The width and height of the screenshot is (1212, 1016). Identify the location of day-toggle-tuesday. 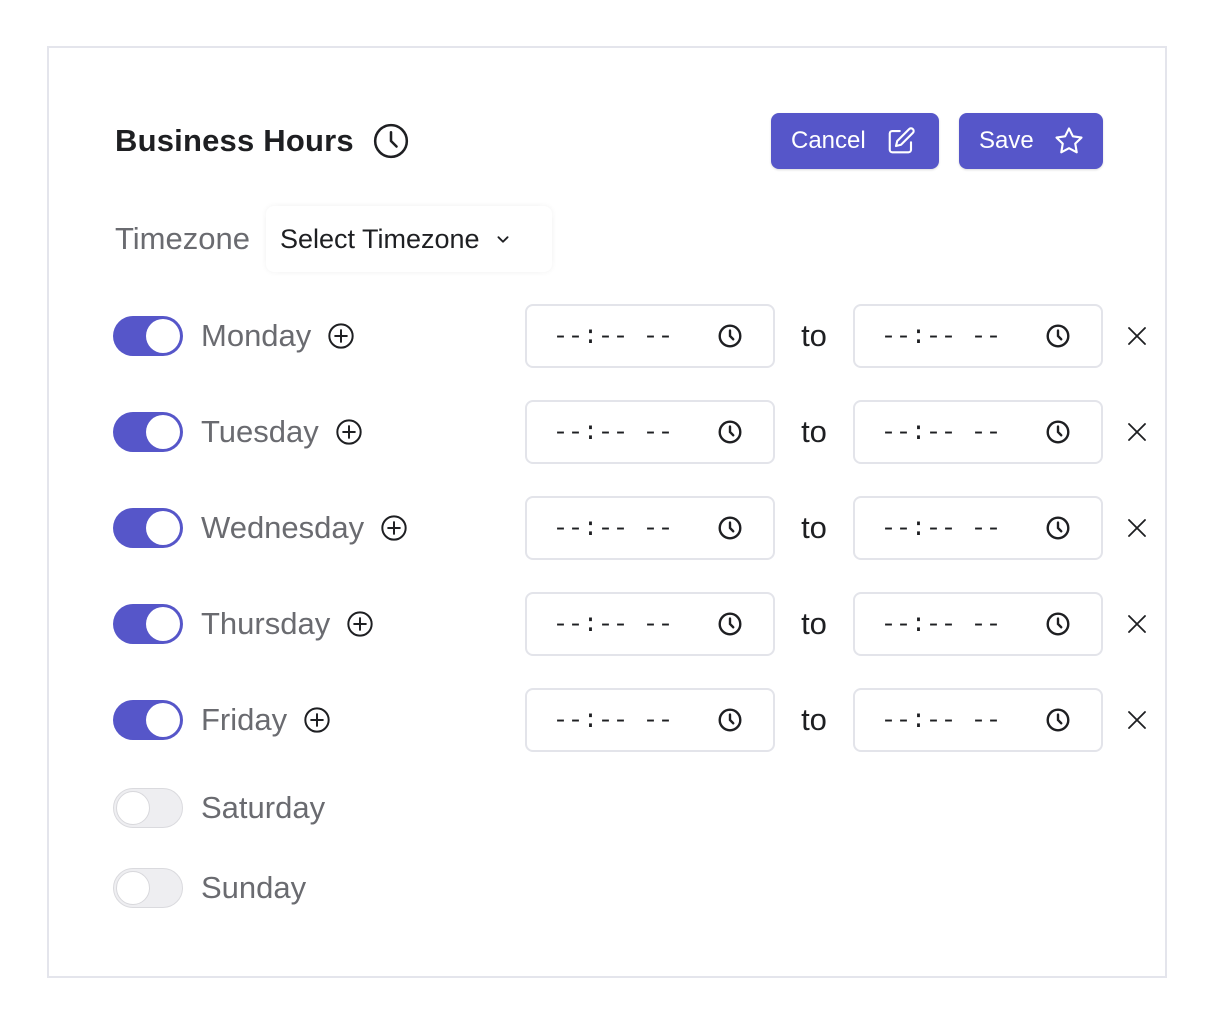
(148, 432).